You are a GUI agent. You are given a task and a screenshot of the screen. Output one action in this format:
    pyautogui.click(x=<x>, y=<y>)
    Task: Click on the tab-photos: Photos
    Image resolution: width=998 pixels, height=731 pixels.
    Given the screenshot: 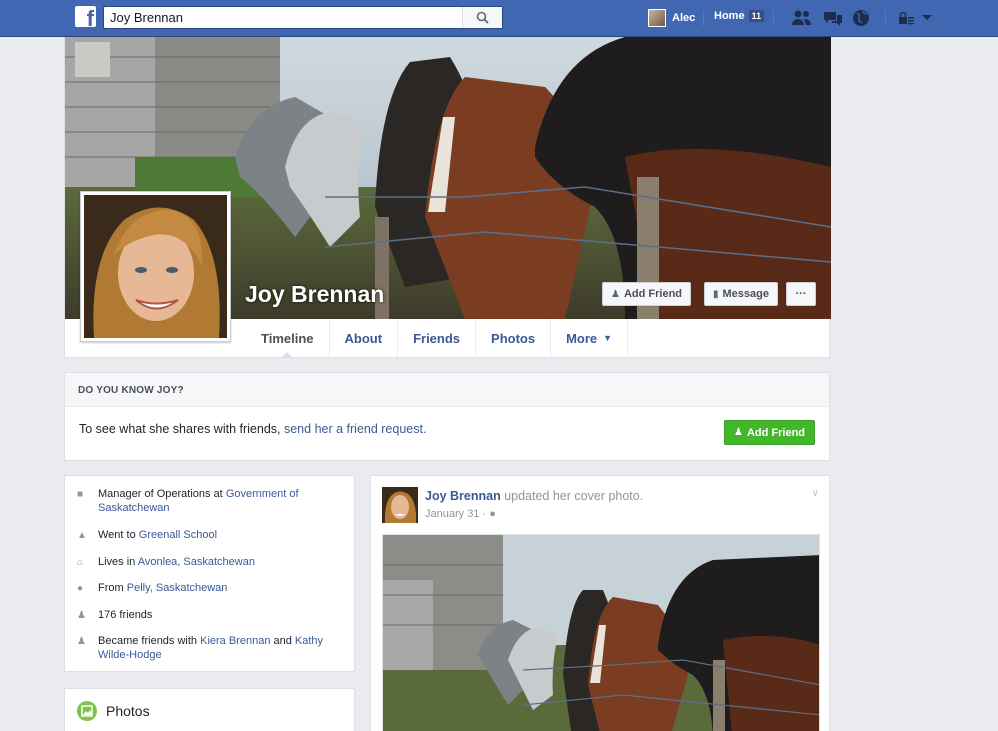 What is the action you would take?
    pyautogui.click(x=514, y=338)
    